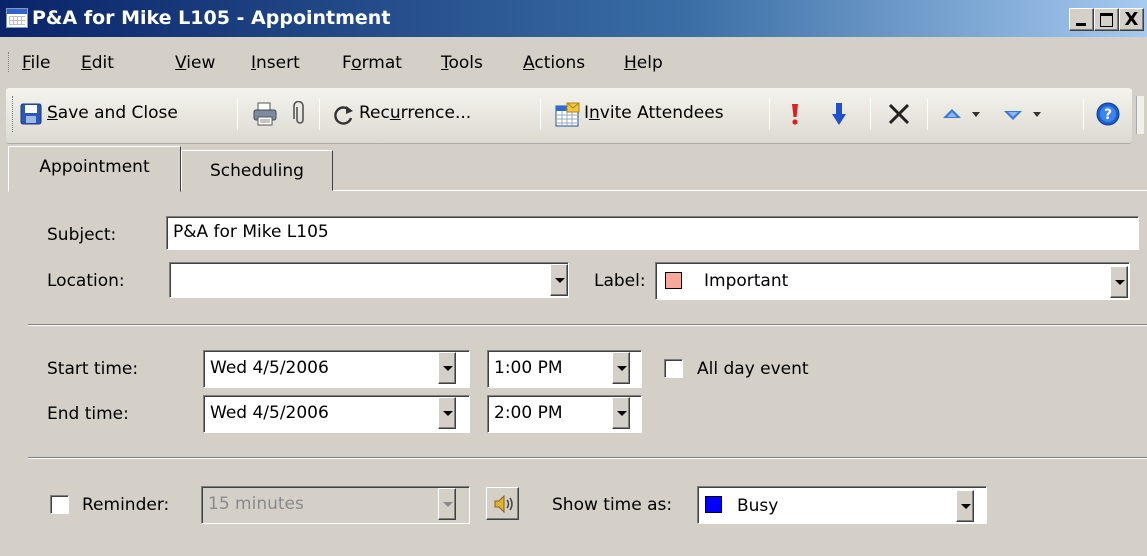 The height and width of the screenshot is (556, 1147). What do you see at coordinates (1026, 115) in the screenshot?
I see `next-item-button` at bounding box center [1026, 115].